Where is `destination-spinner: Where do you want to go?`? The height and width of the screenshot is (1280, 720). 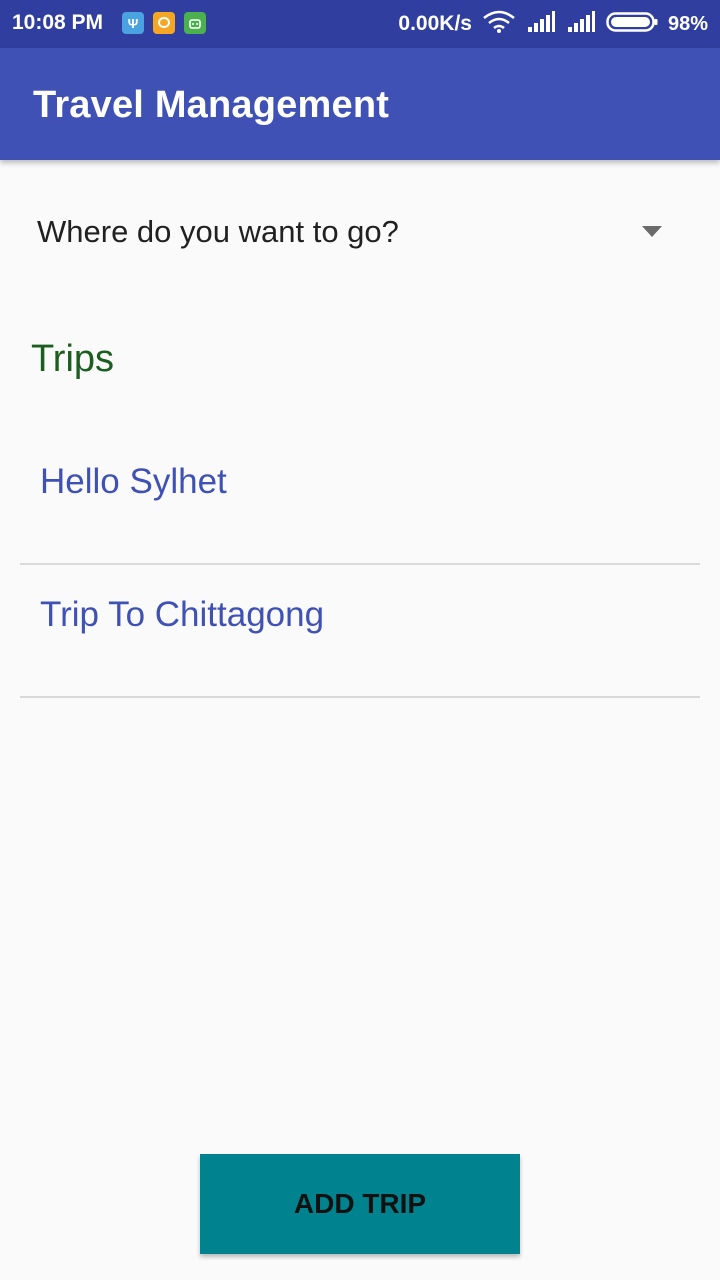
destination-spinner: Where do you want to go? is located at coordinates (360, 232).